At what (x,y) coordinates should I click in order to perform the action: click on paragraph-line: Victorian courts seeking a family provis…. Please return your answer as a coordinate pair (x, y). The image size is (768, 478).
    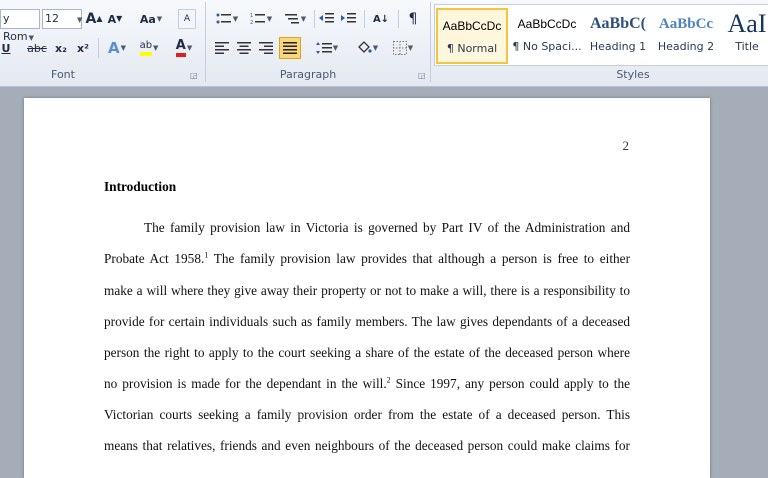
    Looking at the image, I should click on (367, 414).